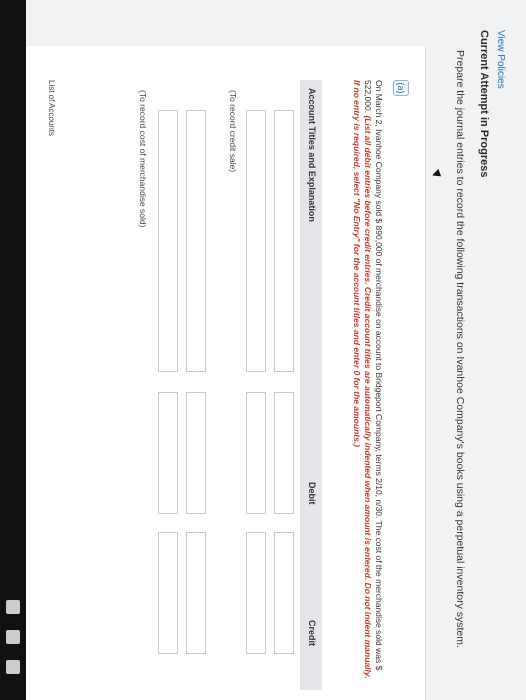 Image resolution: width=526 pixels, height=700 pixels. What do you see at coordinates (13, 667) in the screenshot?
I see `app-icon` at bounding box center [13, 667].